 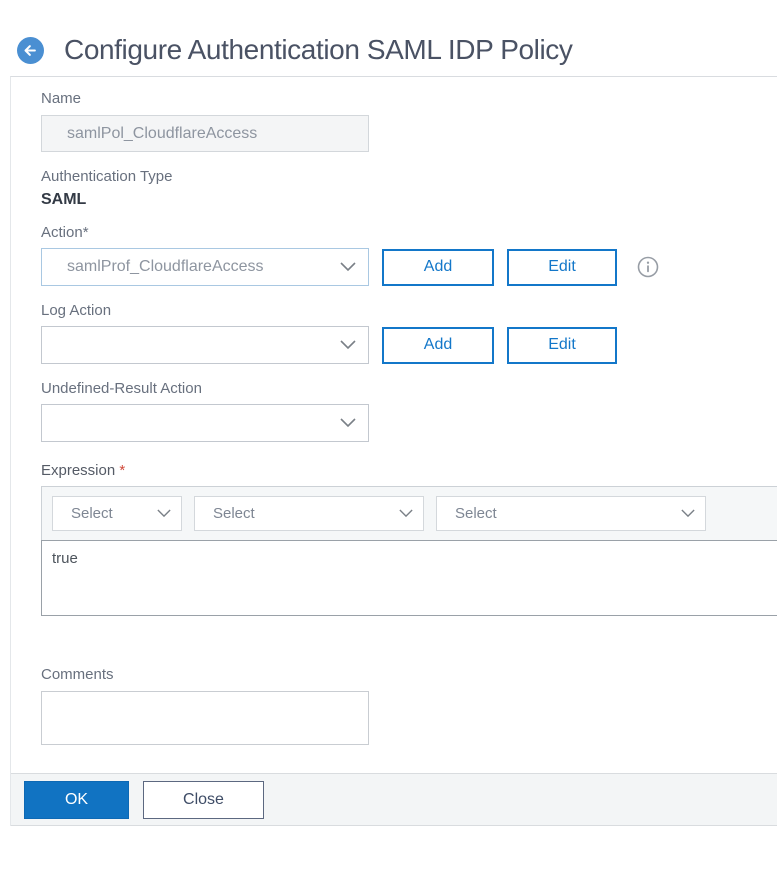 What do you see at coordinates (205, 718) in the screenshot?
I see `comments-input` at bounding box center [205, 718].